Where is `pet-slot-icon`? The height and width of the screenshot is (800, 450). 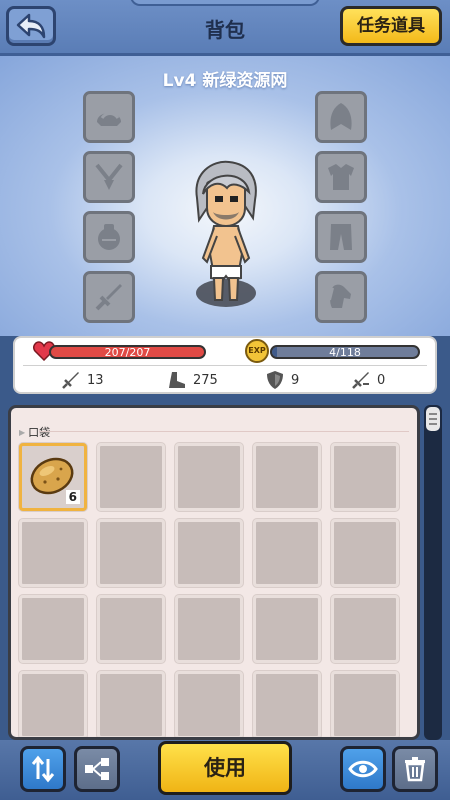 pet-slot-icon is located at coordinates (340, 296).